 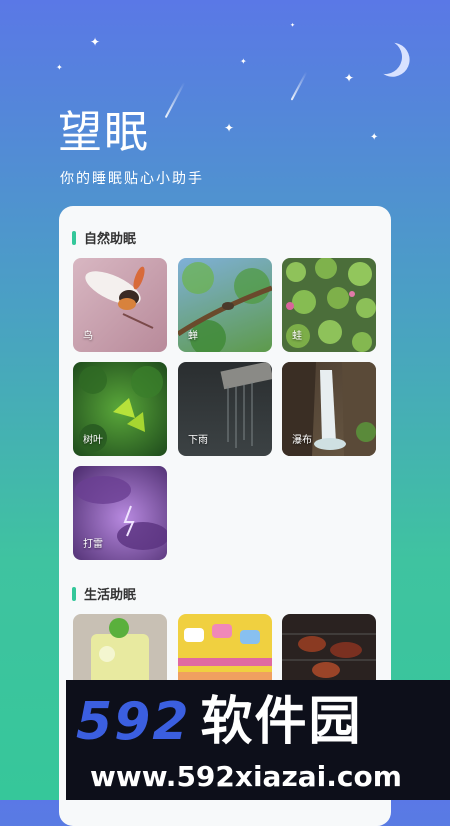 What do you see at coordinates (384, 56) in the screenshot?
I see `moon-icon` at bounding box center [384, 56].